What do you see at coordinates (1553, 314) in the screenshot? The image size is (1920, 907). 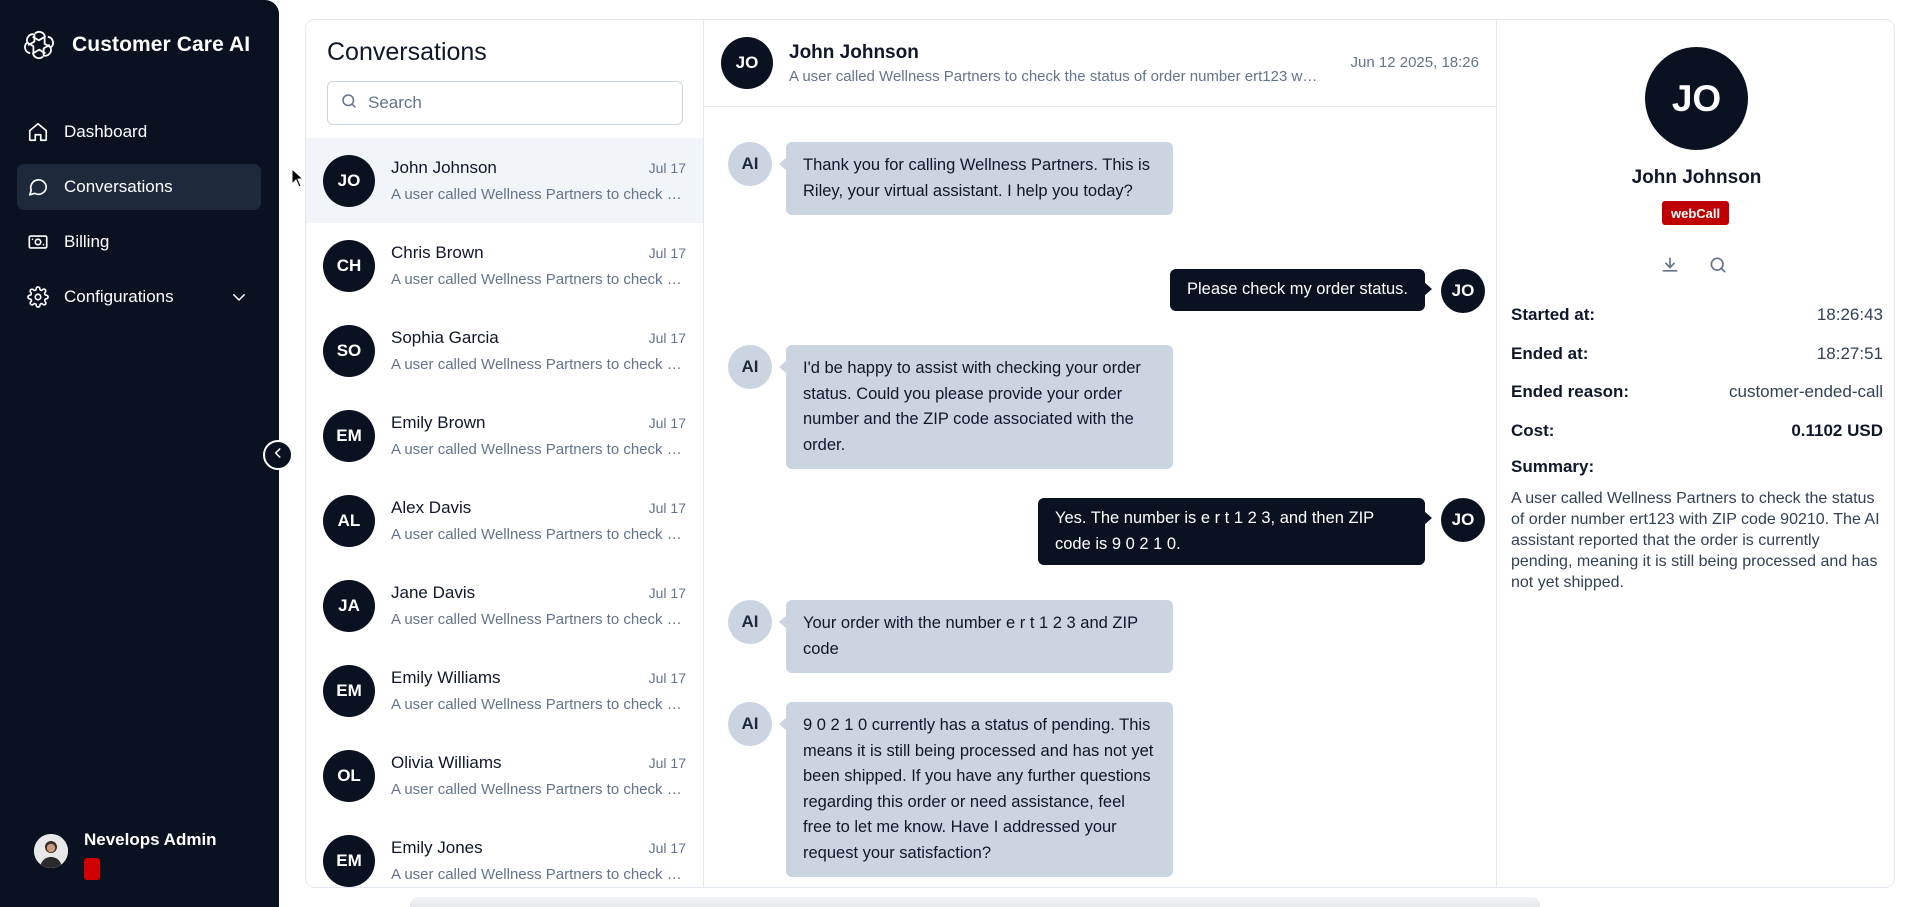 I see `detail-label: Started at:` at bounding box center [1553, 314].